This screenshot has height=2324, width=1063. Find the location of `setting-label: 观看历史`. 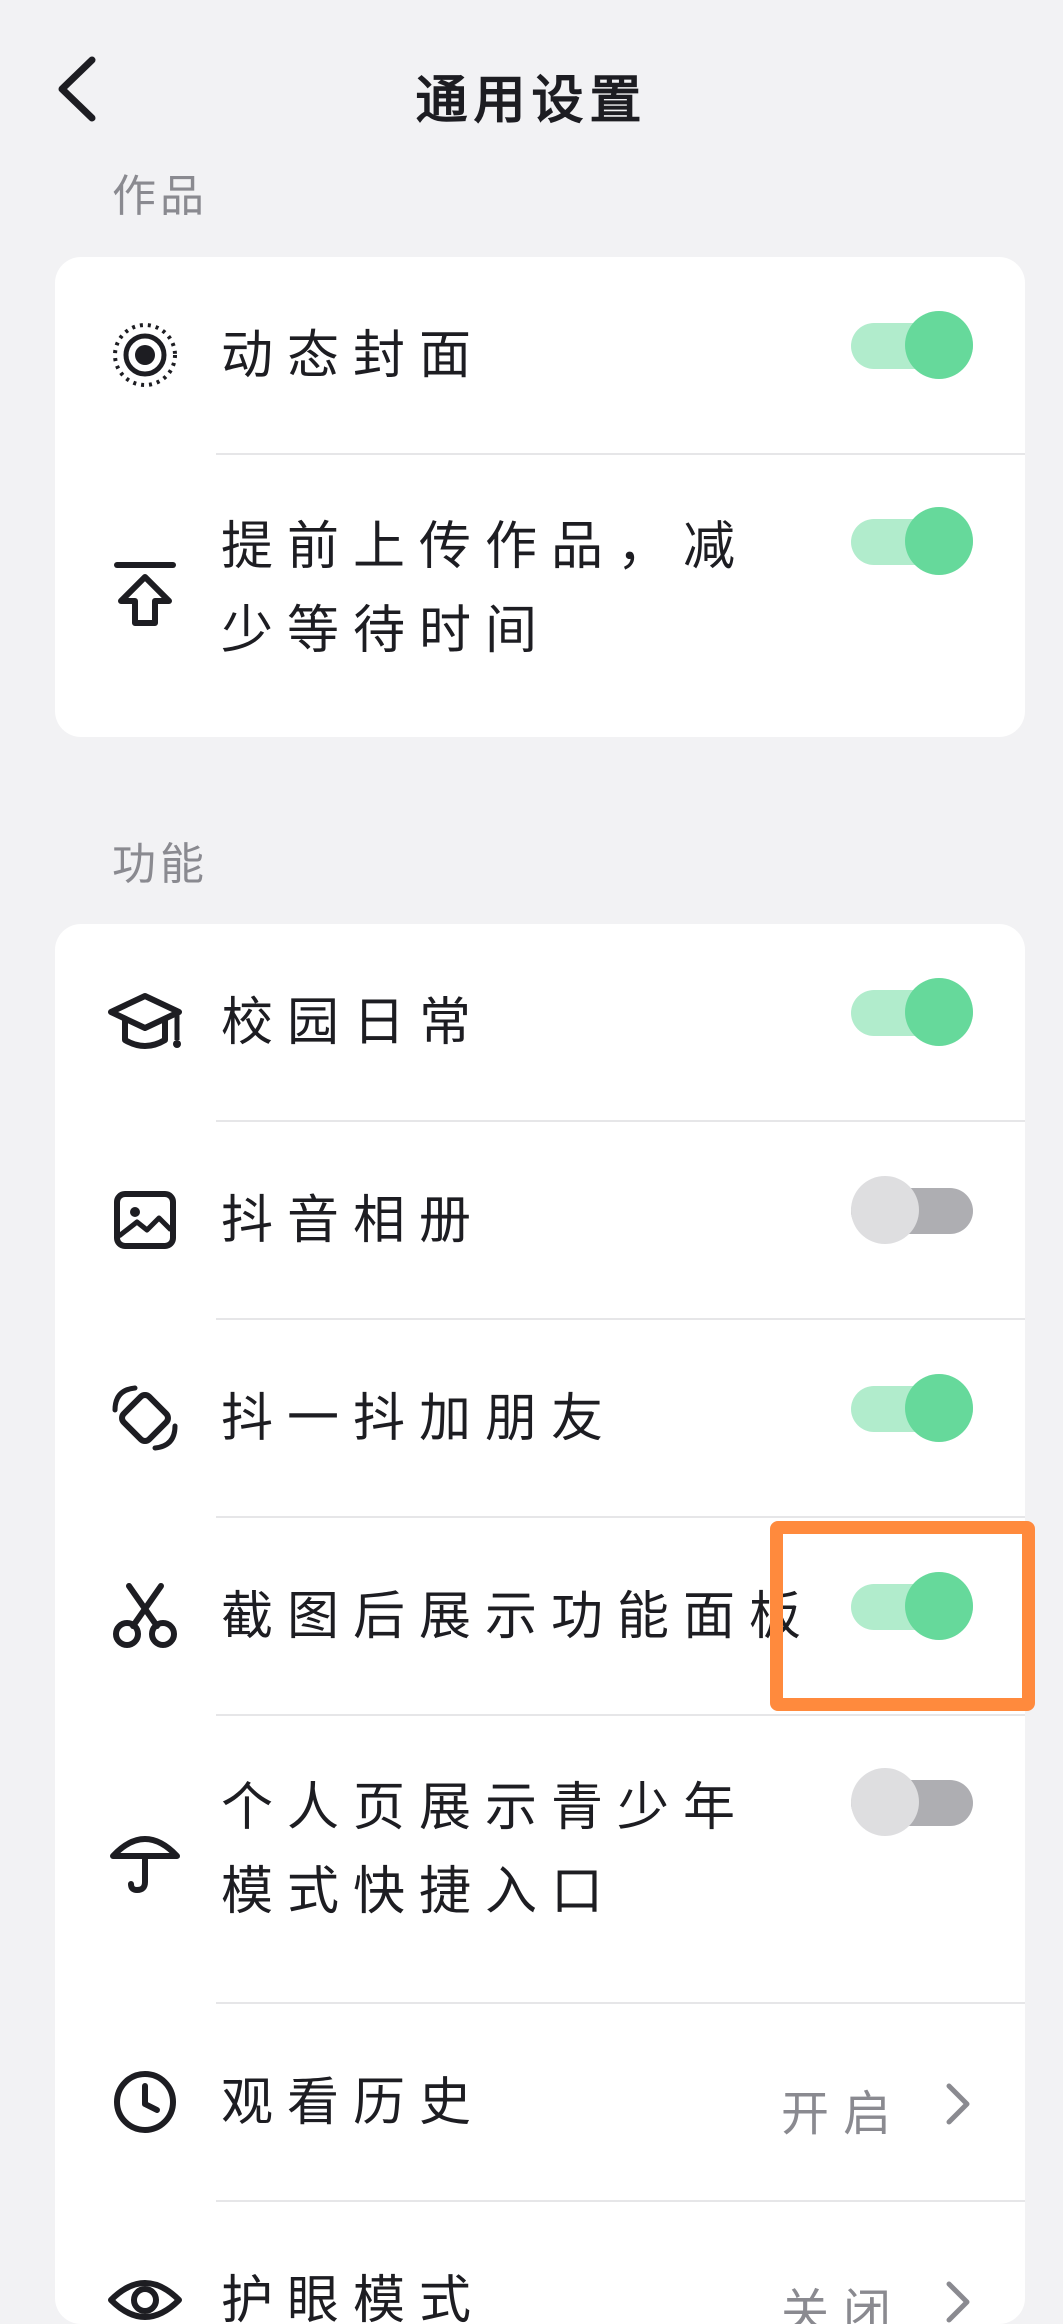

setting-label: 观看历史 is located at coordinates (353, 2103).